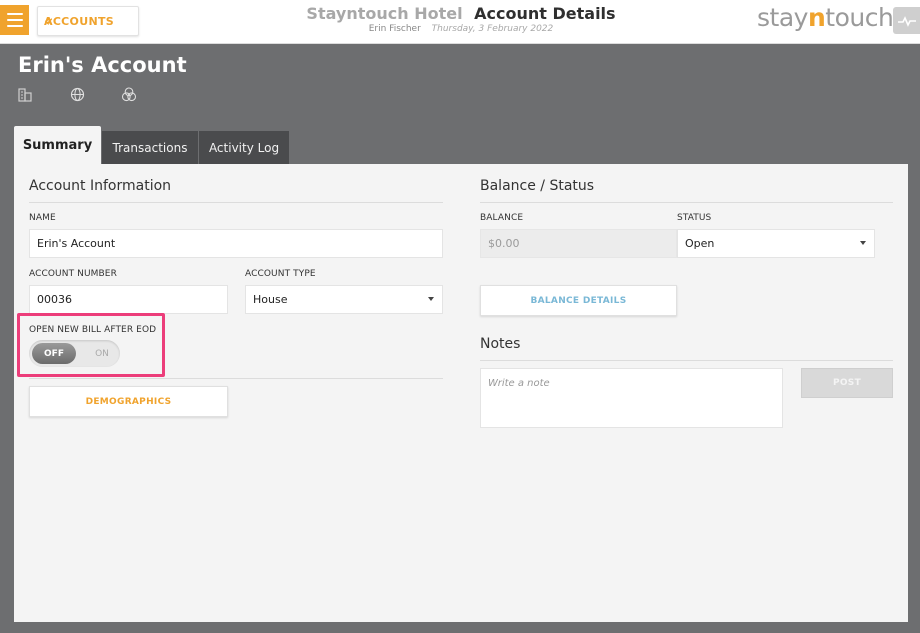 This screenshot has height=633, width=920. Describe the element at coordinates (73, 274) in the screenshot. I see `account-number-label: ACCOUNT NUMBER` at that location.